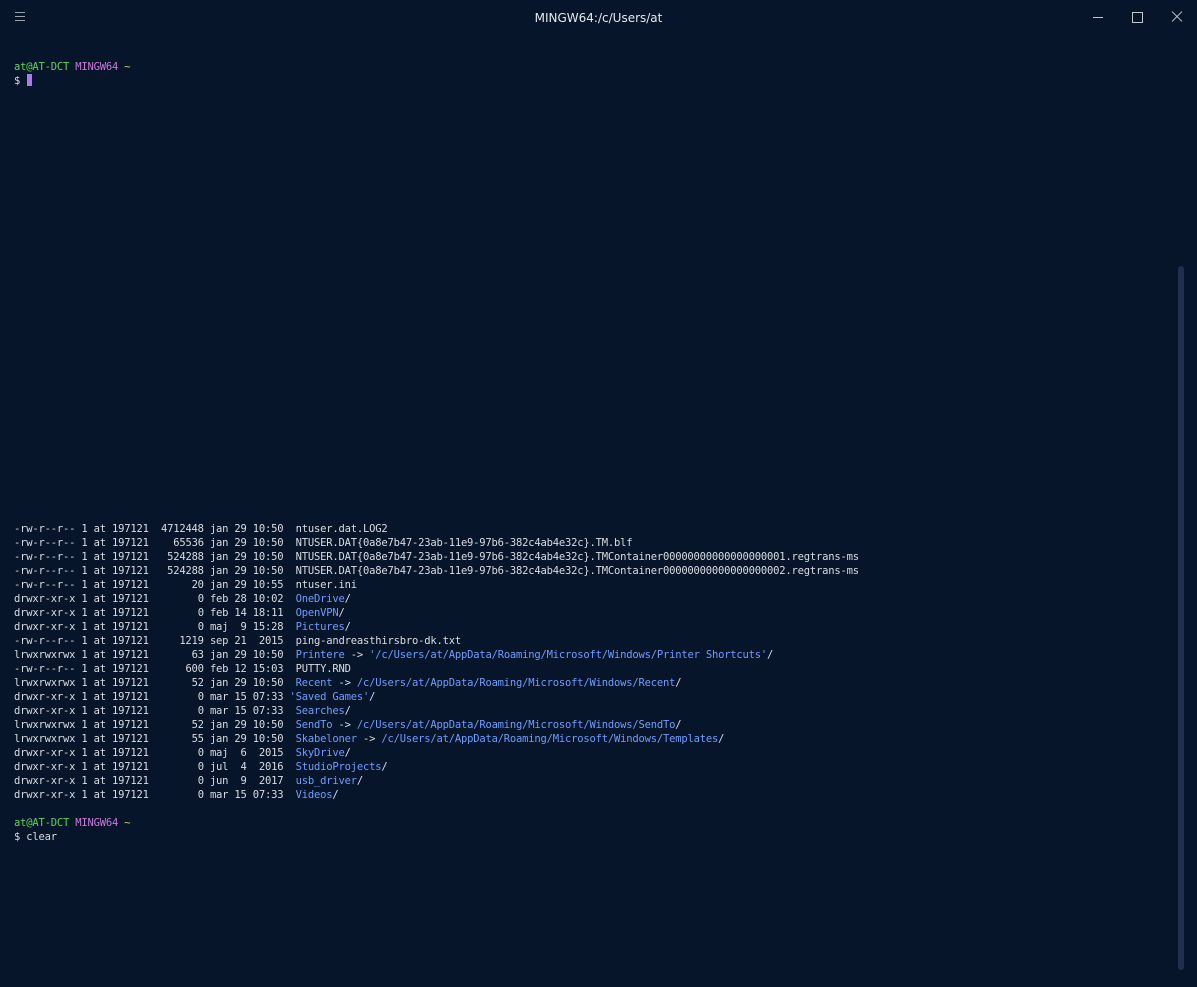  Describe the element at coordinates (320, 599) in the screenshot. I see `file-name: OneDrive` at that location.